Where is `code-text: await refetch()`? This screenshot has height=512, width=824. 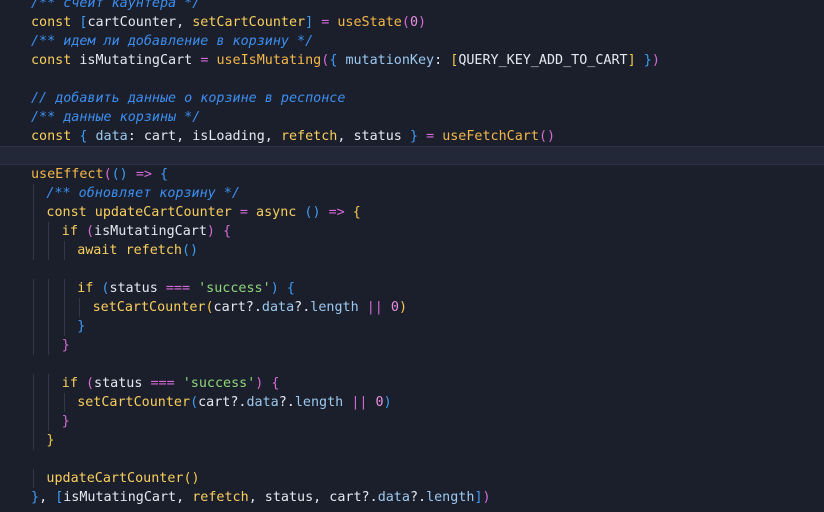
code-text: await refetch() is located at coordinates (137, 250).